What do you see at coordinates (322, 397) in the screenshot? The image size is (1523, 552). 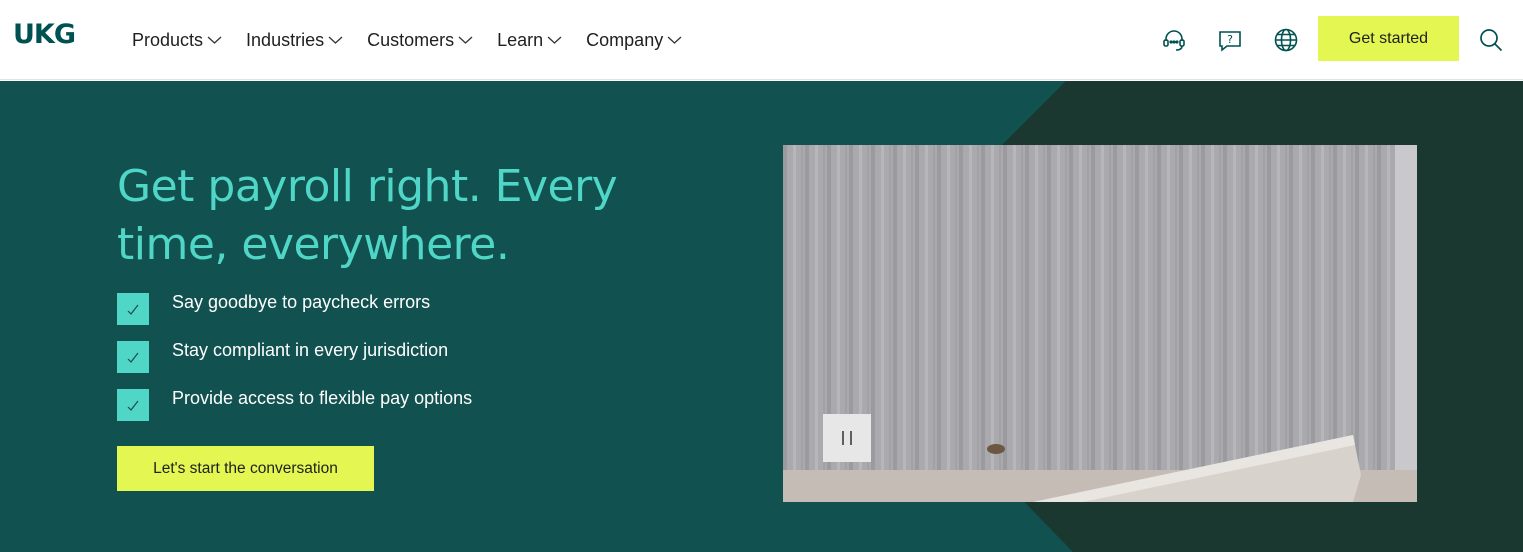 I see `bullet-text: Provide access to flexible pay options` at bounding box center [322, 397].